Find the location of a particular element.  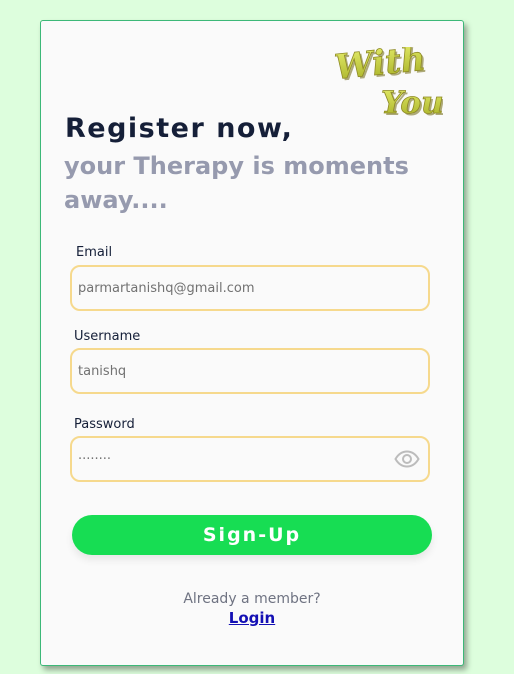

password-field is located at coordinates (250, 459).